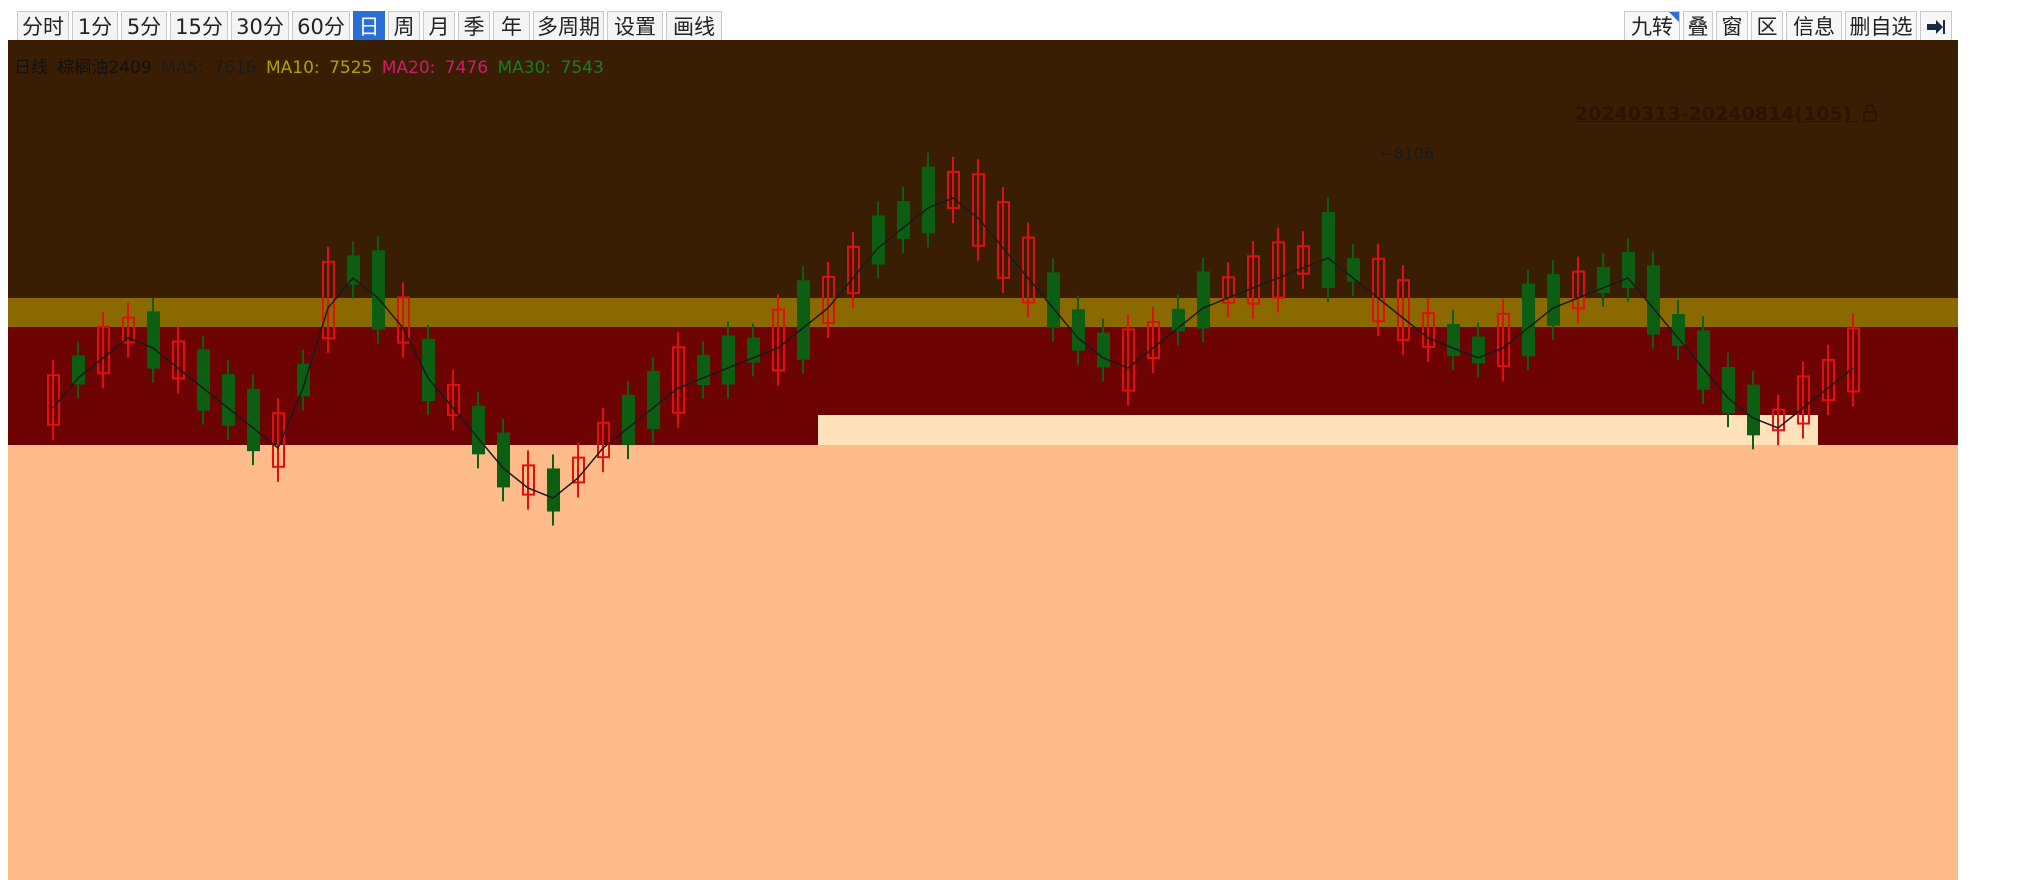 This screenshot has height=880, width=2019. I want to click on period-button-week: 周, so click(404, 26).